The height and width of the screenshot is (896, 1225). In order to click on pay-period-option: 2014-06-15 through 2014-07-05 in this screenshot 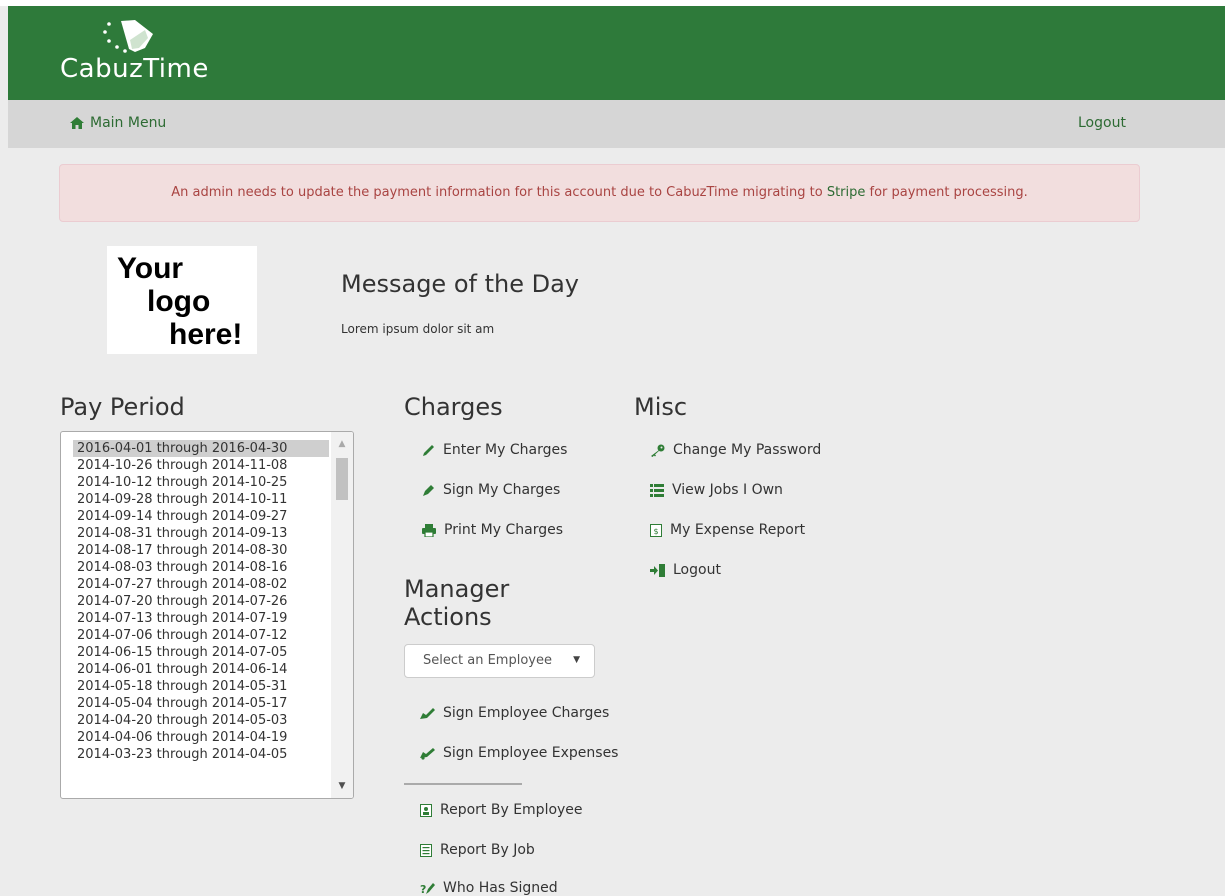, I will do `click(202, 652)`.